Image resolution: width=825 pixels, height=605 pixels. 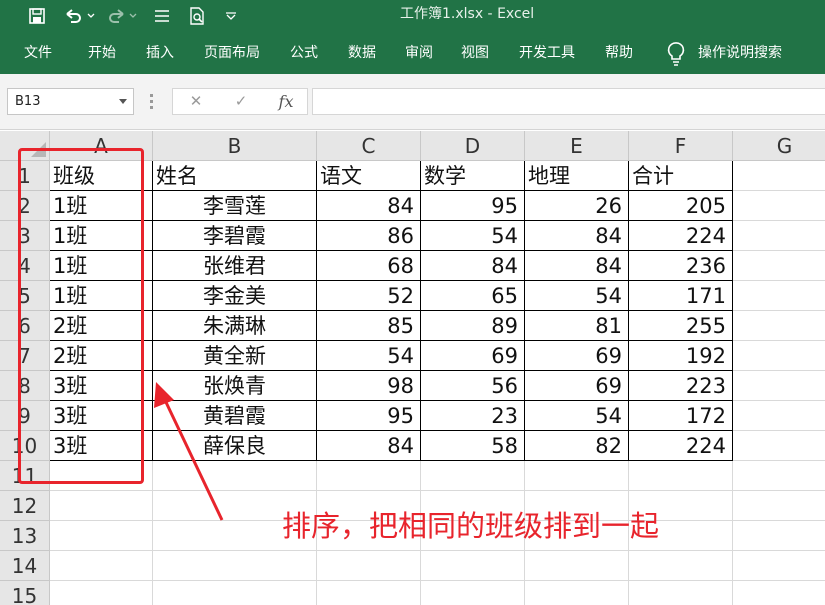 I want to click on undo-dropdown-icon, so click(x=91, y=16).